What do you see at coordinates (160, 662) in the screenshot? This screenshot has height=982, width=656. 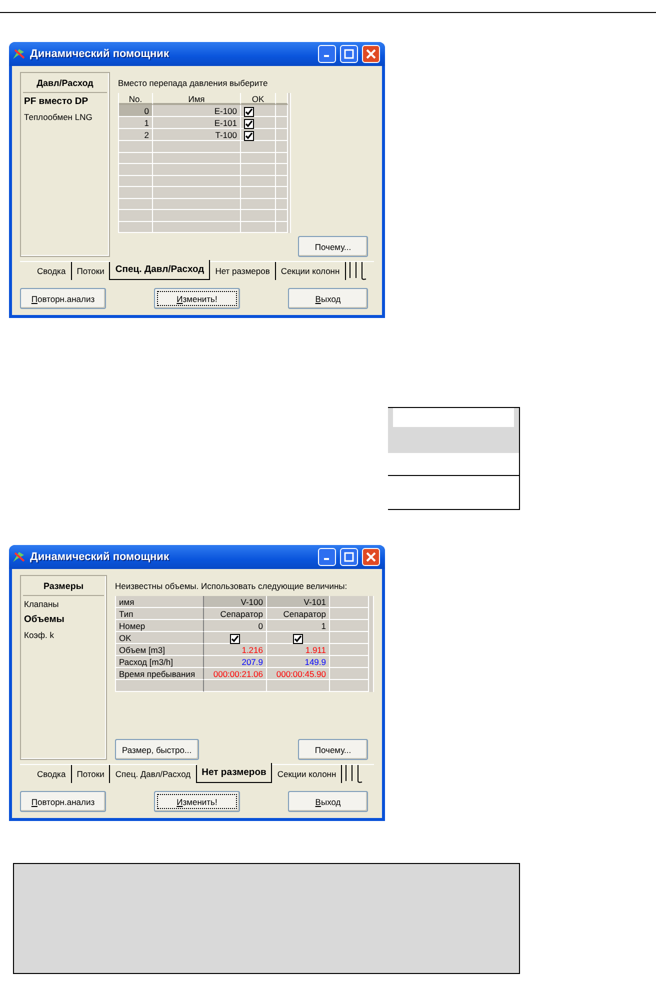 I see `row-header: Расход [m3/h]` at bounding box center [160, 662].